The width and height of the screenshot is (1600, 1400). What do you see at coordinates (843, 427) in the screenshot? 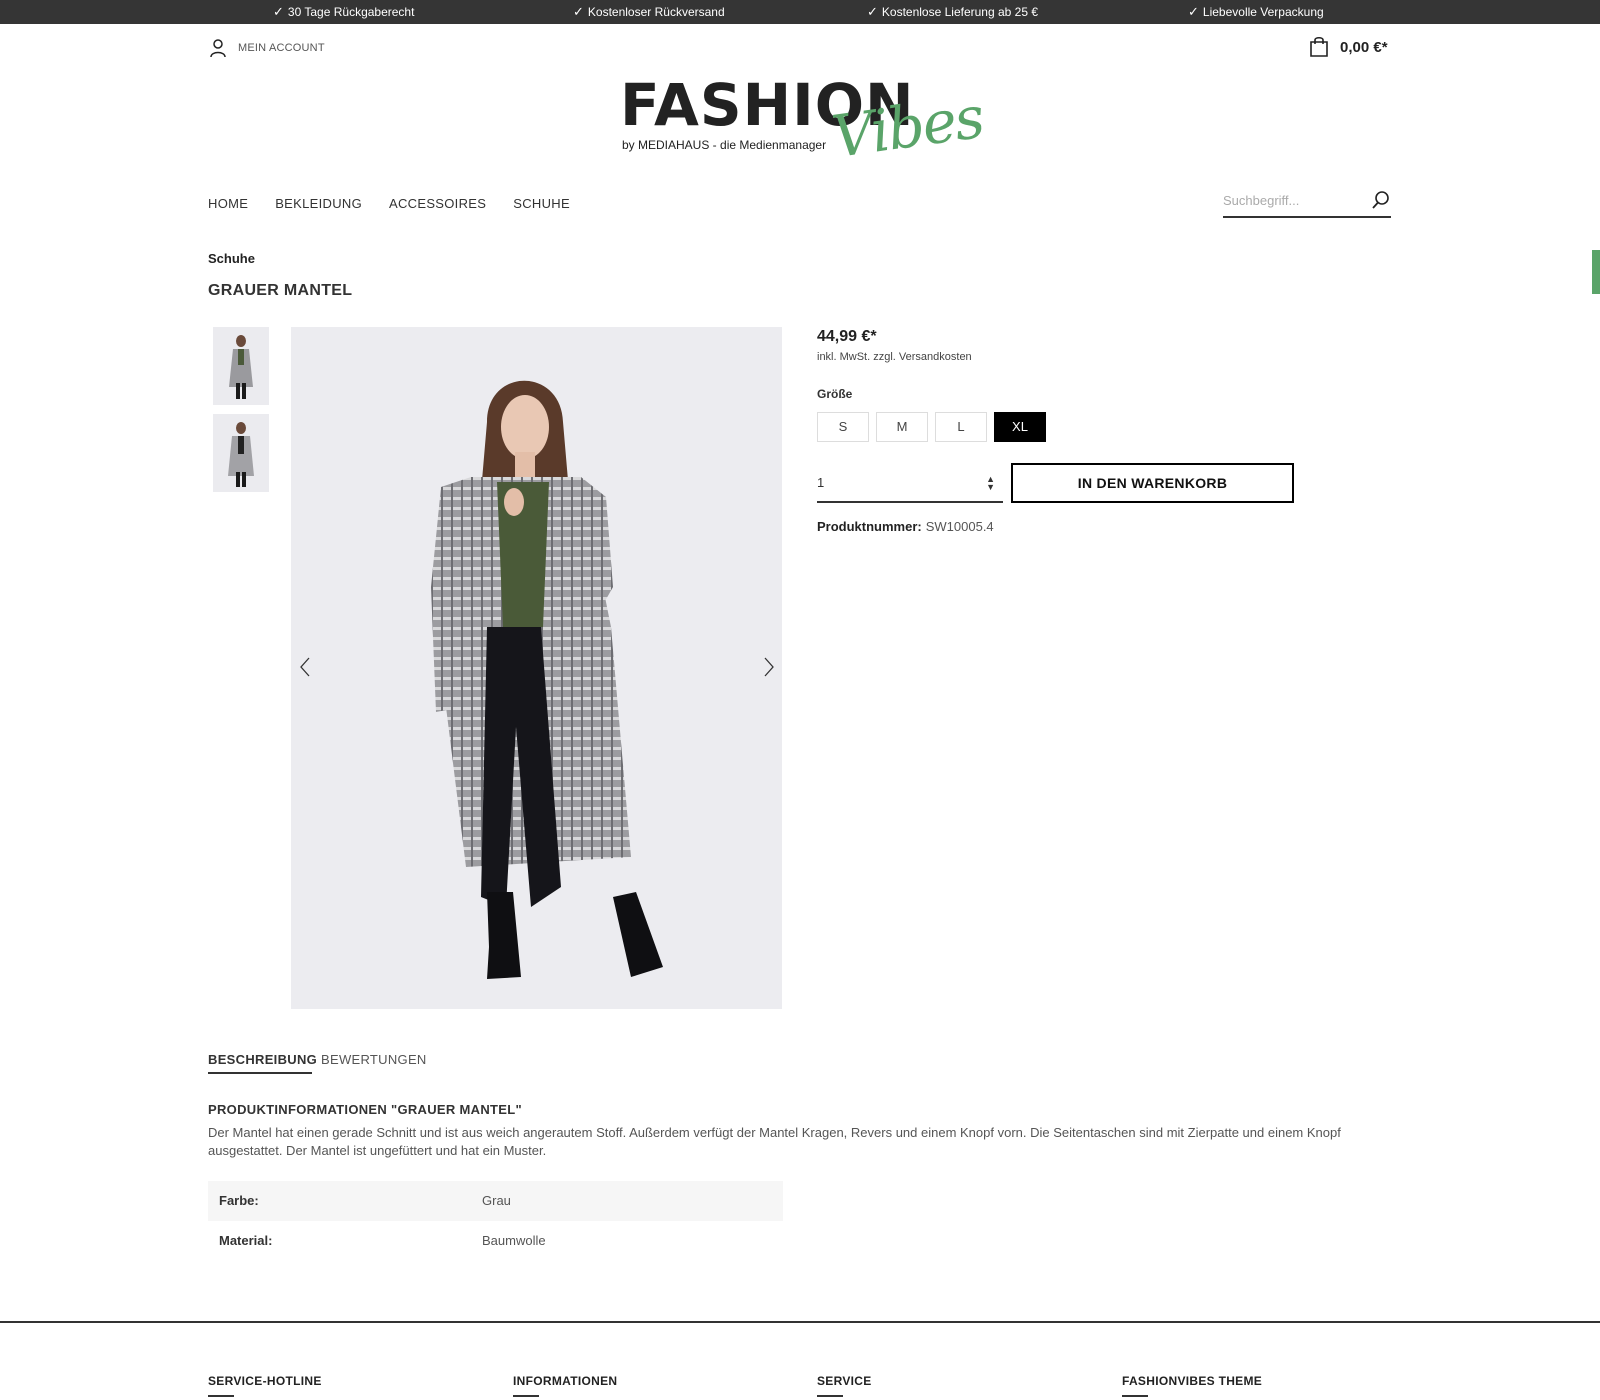
I see `size-option-s: S` at bounding box center [843, 427].